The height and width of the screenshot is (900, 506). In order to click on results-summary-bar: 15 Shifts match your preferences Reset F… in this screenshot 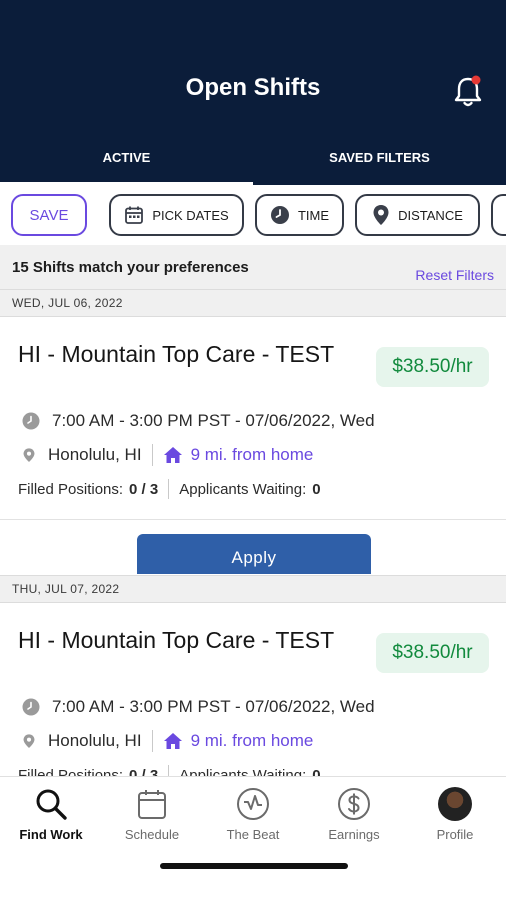, I will do `click(253, 267)`.